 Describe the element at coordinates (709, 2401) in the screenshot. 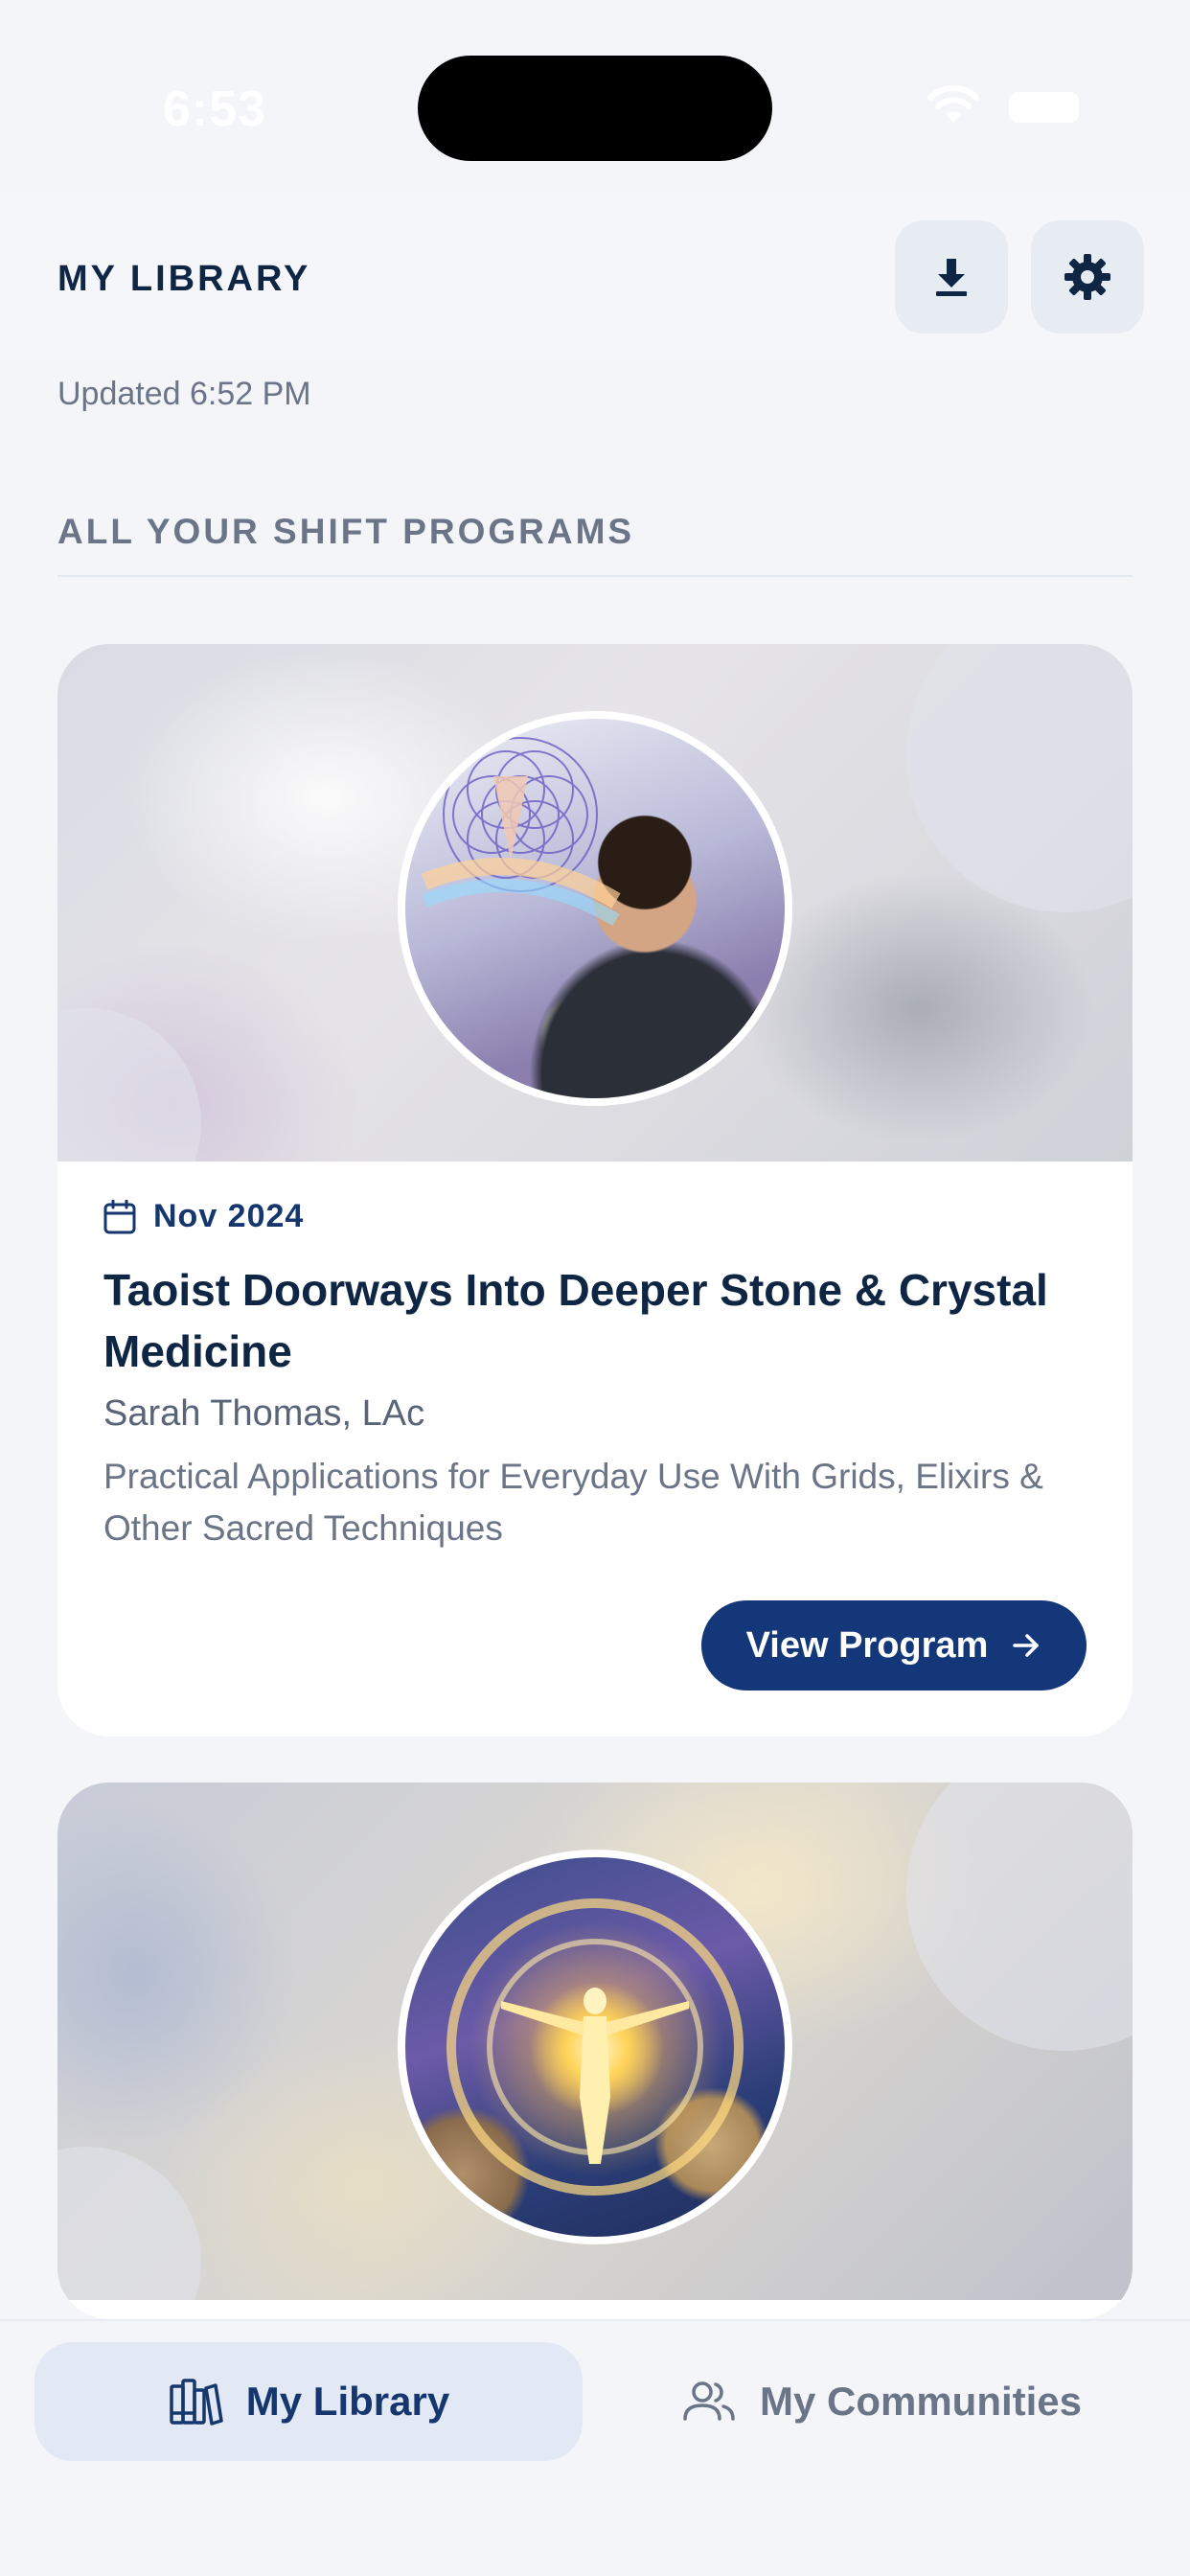

I see `people-icon` at that location.